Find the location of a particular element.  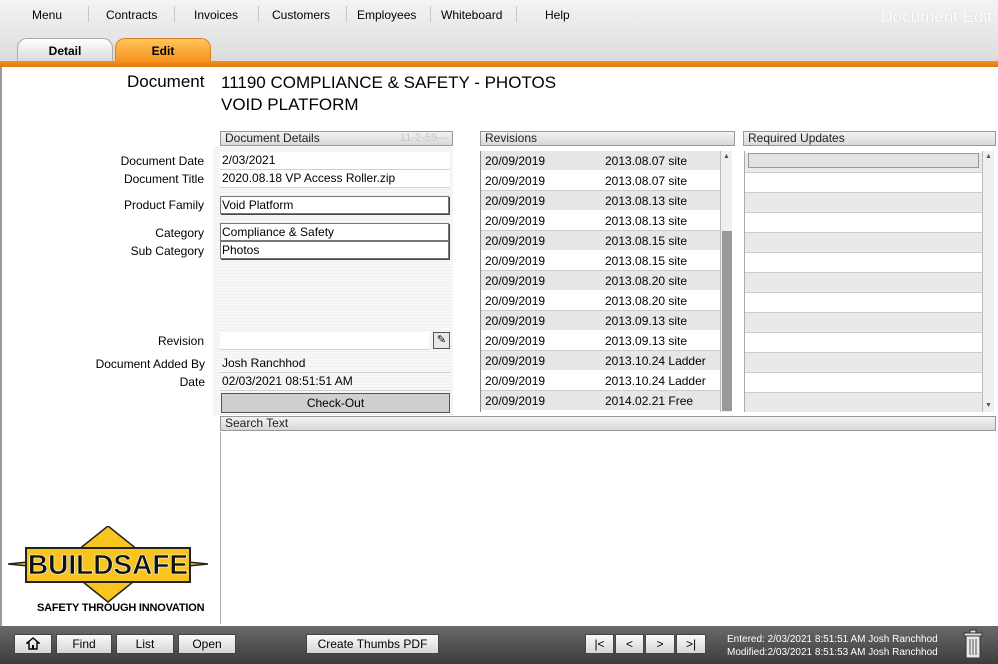

product-family-label: Product Family is located at coordinates (163, 205).